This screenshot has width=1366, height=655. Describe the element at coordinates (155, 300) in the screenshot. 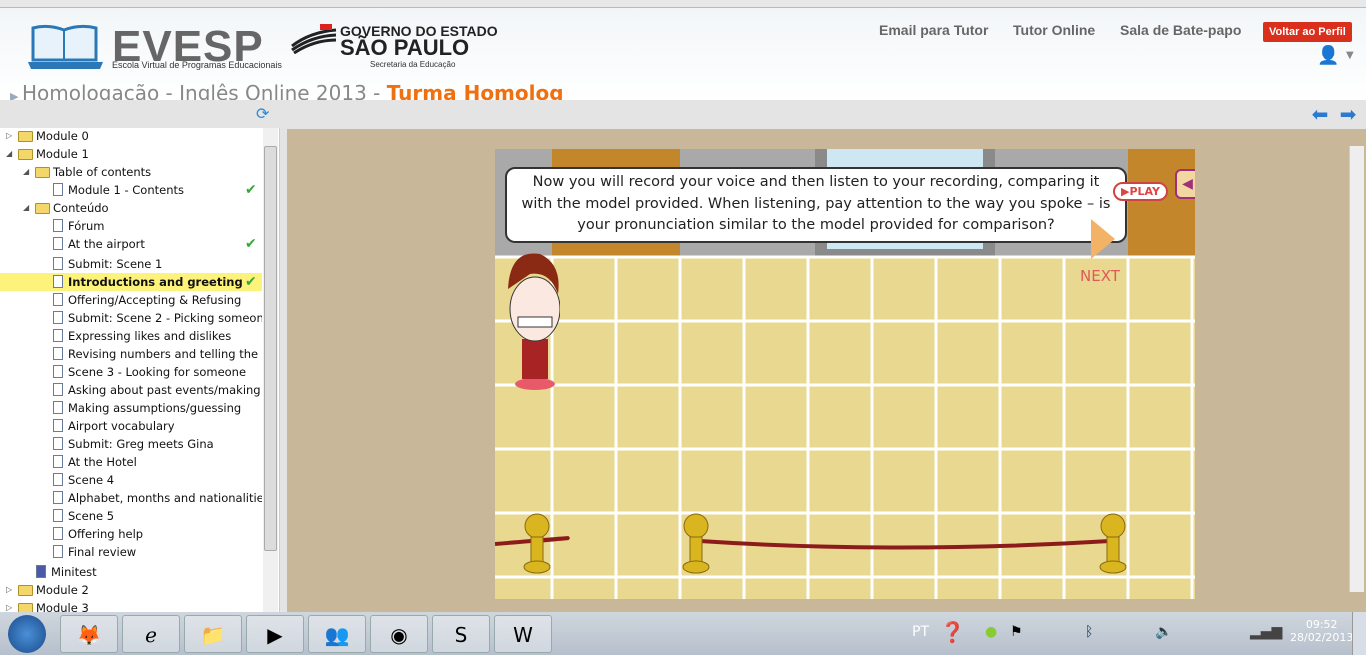

I see `tree-item-label: Offering/Accepting & Refusing` at that location.